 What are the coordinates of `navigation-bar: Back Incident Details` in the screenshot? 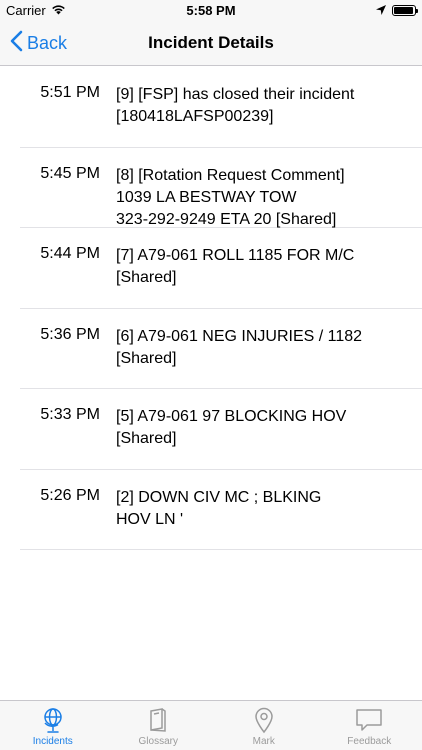 It's located at (211, 43).